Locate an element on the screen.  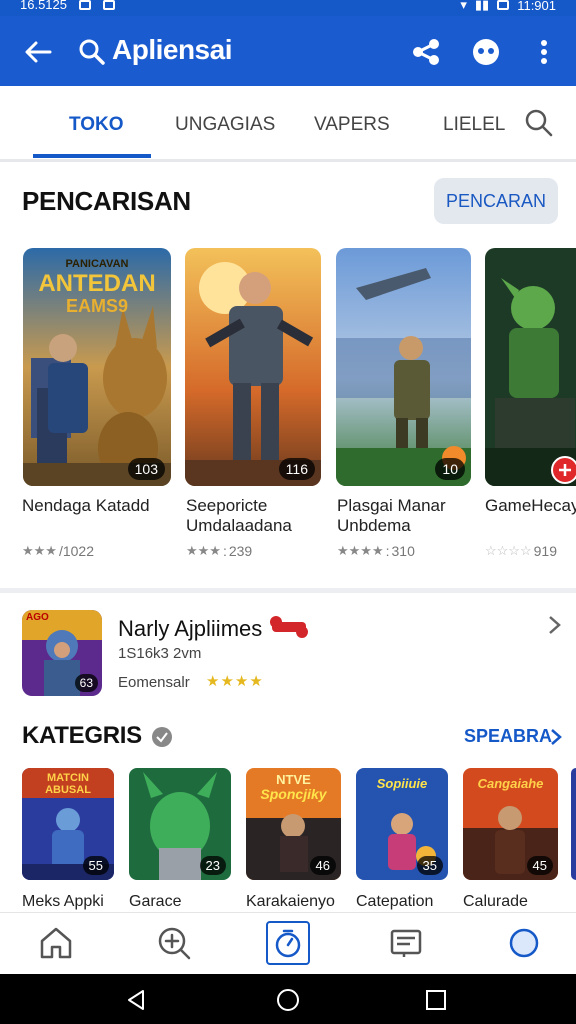
tag-icon is located at coordinates (162, 737).